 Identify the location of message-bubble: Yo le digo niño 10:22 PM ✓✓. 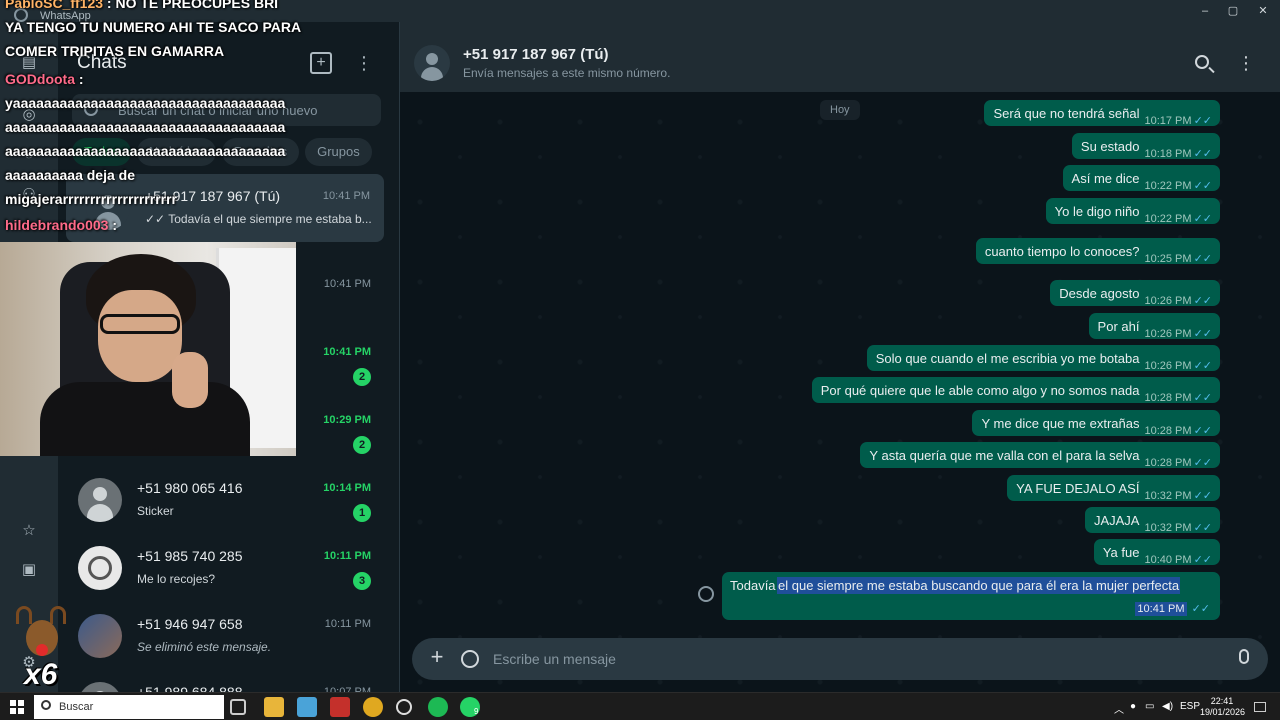
(1132, 211).